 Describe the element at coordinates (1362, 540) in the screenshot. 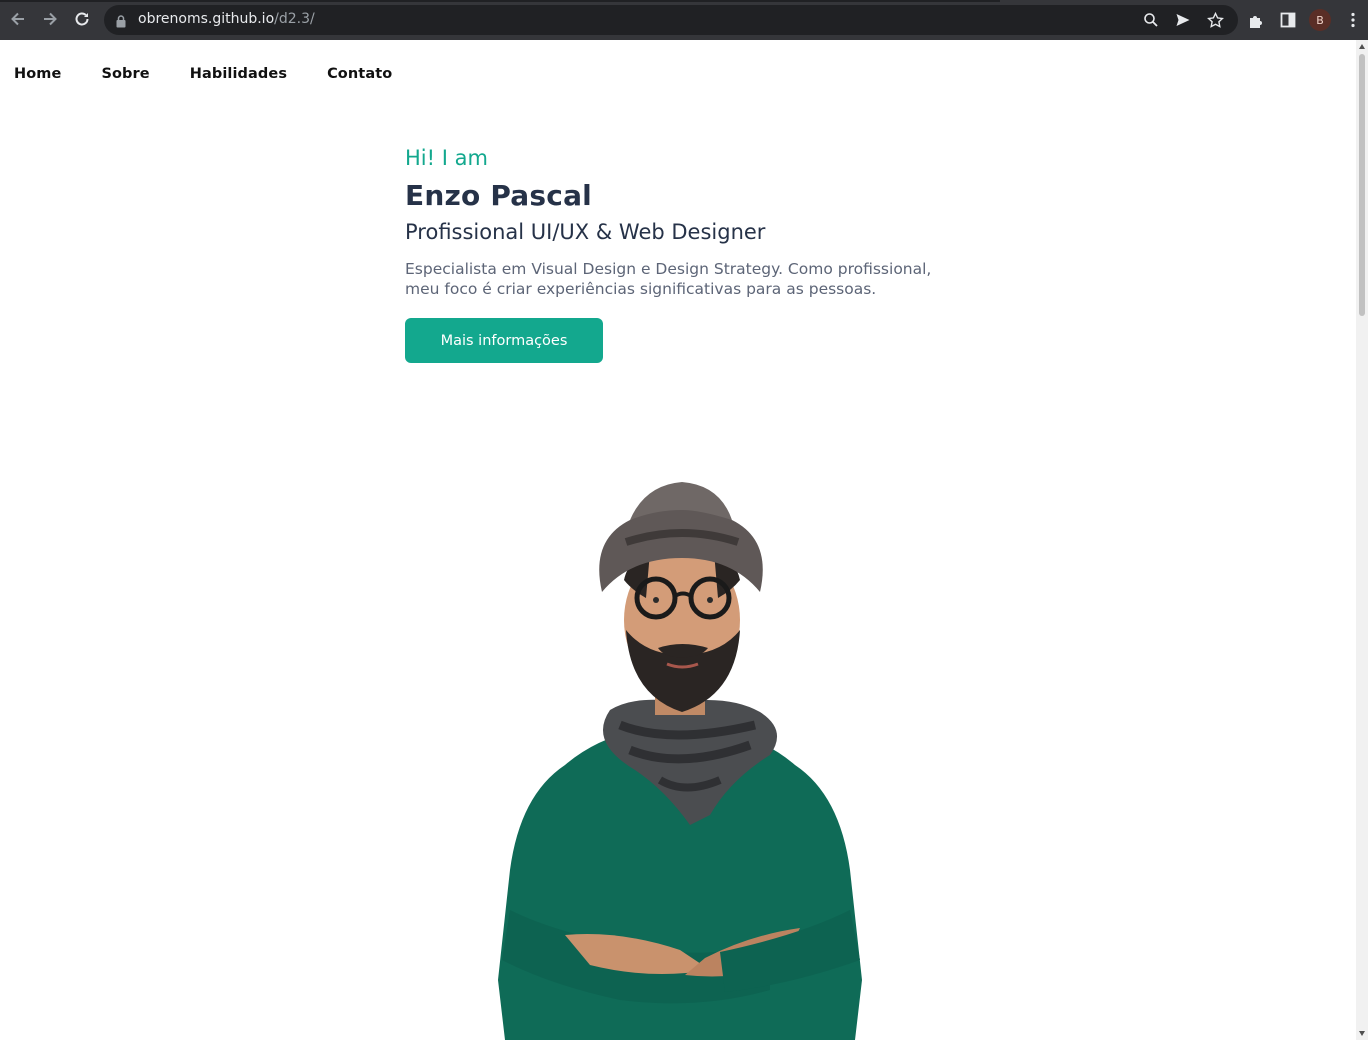

I see `page-scrollbar` at that location.